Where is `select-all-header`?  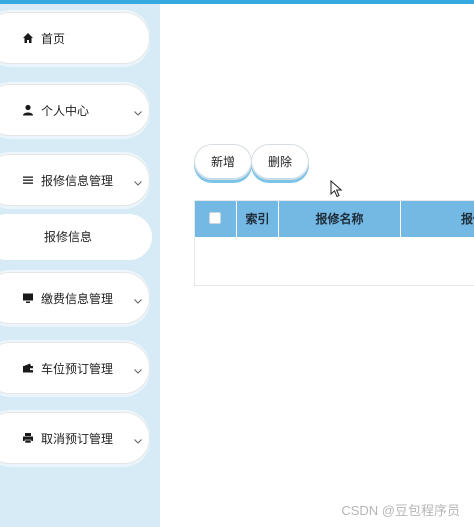
select-all-header is located at coordinates (216, 219).